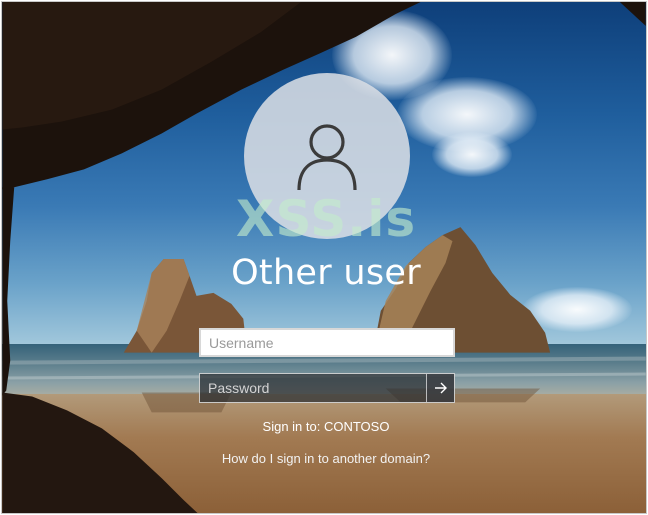 Image resolution: width=648 pixels, height=515 pixels. I want to click on password-input, so click(313, 388).